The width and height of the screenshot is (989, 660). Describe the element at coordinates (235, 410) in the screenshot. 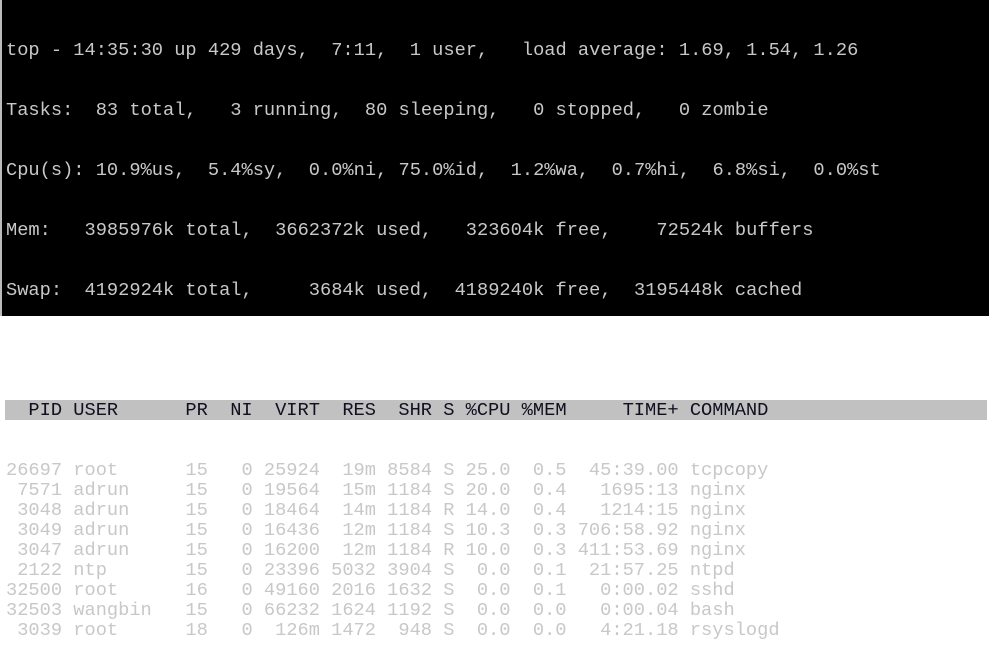

I see `column-header-ni: NI` at that location.